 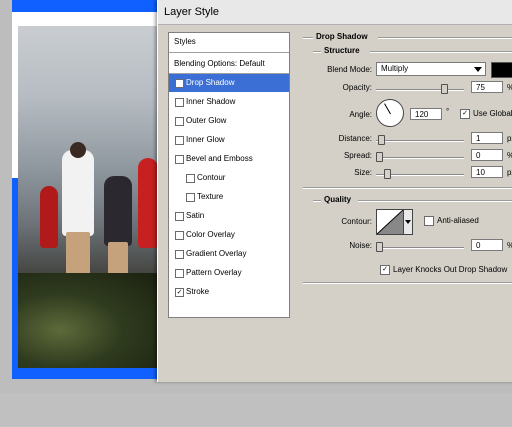 I want to click on style-item-label: Contour, so click(x=211, y=177).